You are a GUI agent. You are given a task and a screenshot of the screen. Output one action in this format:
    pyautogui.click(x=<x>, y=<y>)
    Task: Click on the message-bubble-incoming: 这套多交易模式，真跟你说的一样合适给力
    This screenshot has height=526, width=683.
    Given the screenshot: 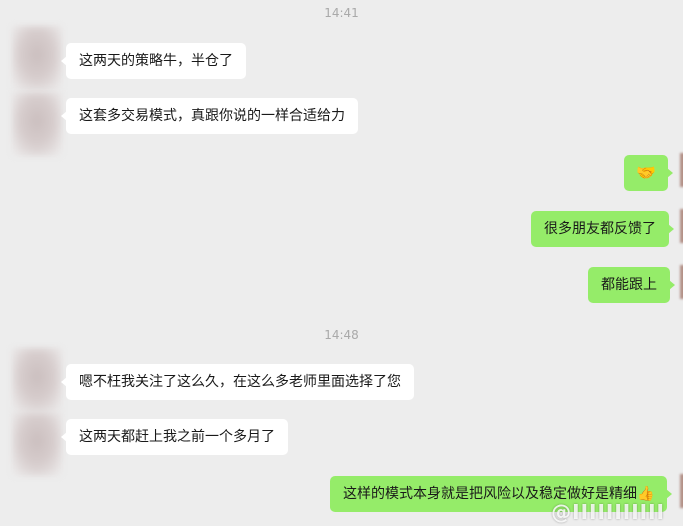 What is the action you would take?
    pyautogui.click(x=209, y=116)
    